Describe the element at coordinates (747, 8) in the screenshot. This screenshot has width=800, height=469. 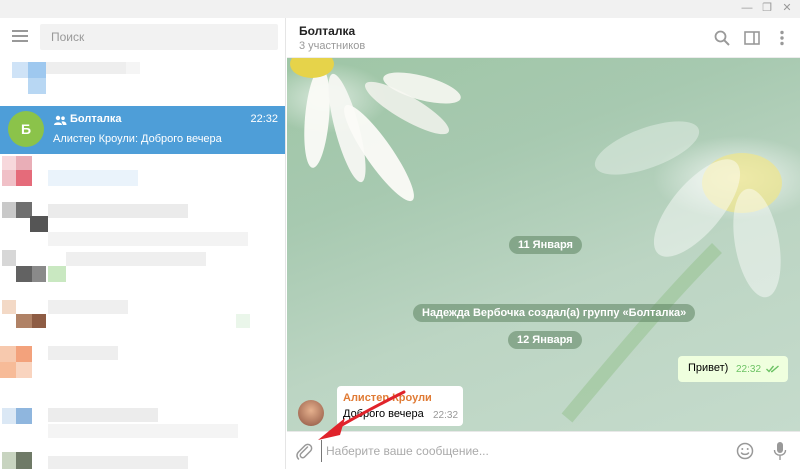
I see `minimize-button: —` at that location.